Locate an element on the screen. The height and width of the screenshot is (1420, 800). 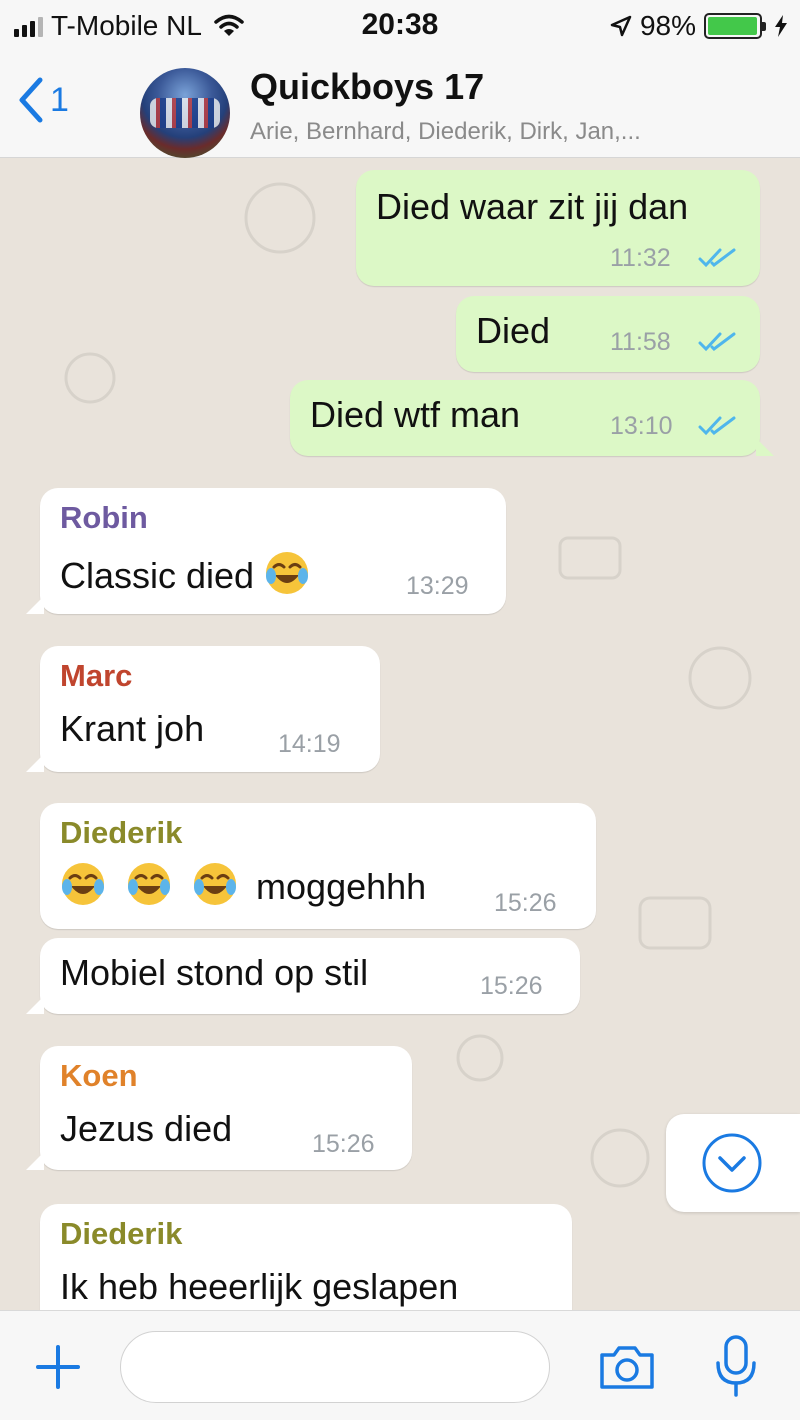
message-input-bar is located at coordinates (400, 1365).